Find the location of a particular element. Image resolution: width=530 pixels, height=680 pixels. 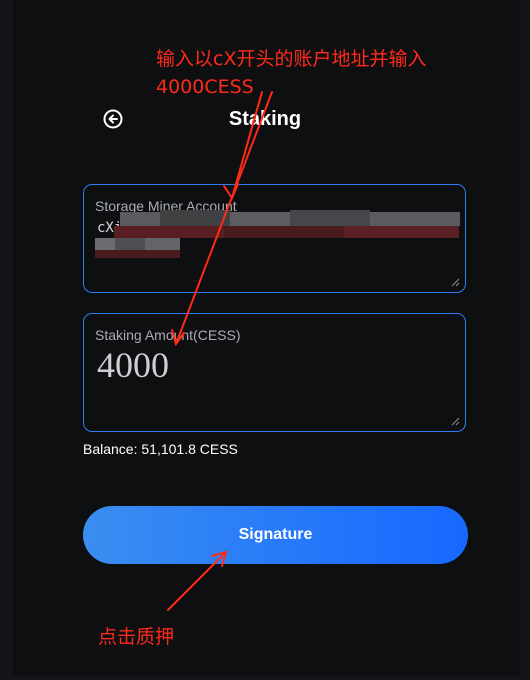

redaction-mosaic is located at coordinates (277, 234).